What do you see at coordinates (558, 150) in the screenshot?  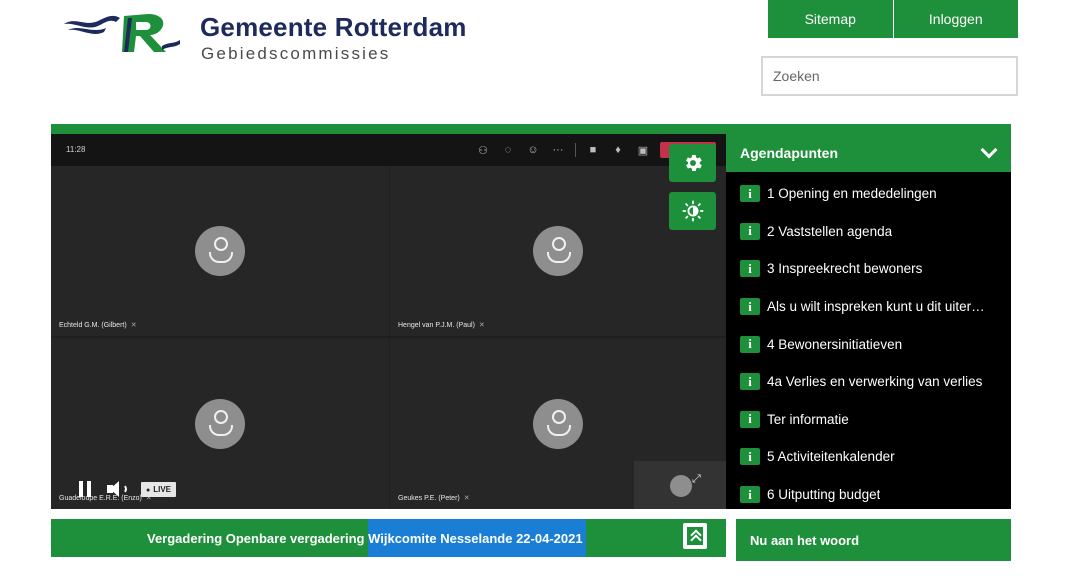 I see `more-icon: ···` at bounding box center [558, 150].